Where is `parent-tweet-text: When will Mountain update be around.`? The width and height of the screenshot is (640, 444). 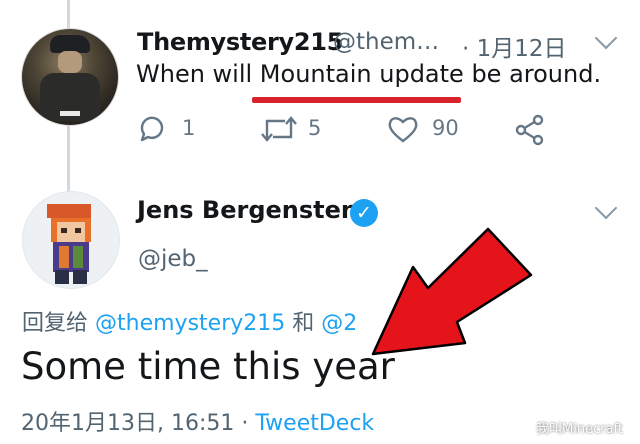 parent-tweet-text: When will Mountain update be around. is located at coordinates (369, 74).